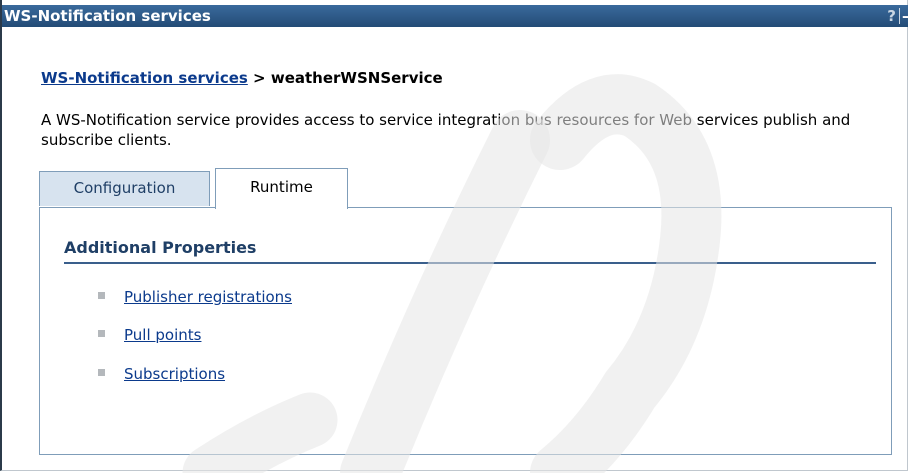 Image resolution: width=910 pixels, height=473 pixels. I want to click on breadcrumb-current: weatherWSNService, so click(356, 78).